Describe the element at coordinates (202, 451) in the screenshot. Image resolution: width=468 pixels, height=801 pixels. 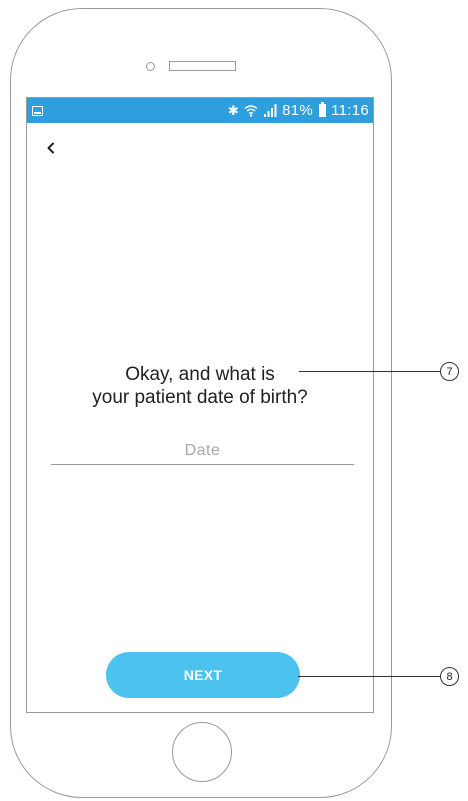
I see `date-of-birth-input` at that location.